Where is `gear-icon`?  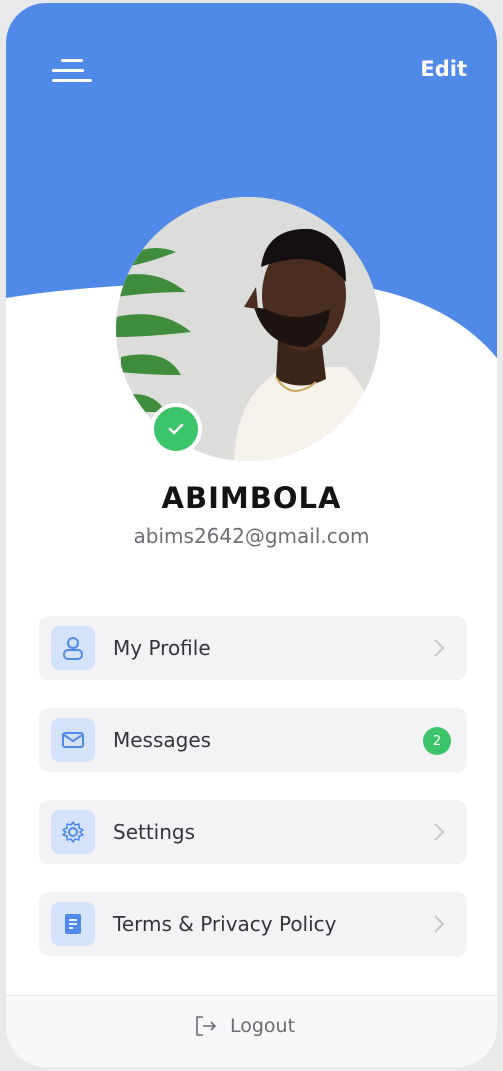 gear-icon is located at coordinates (73, 832).